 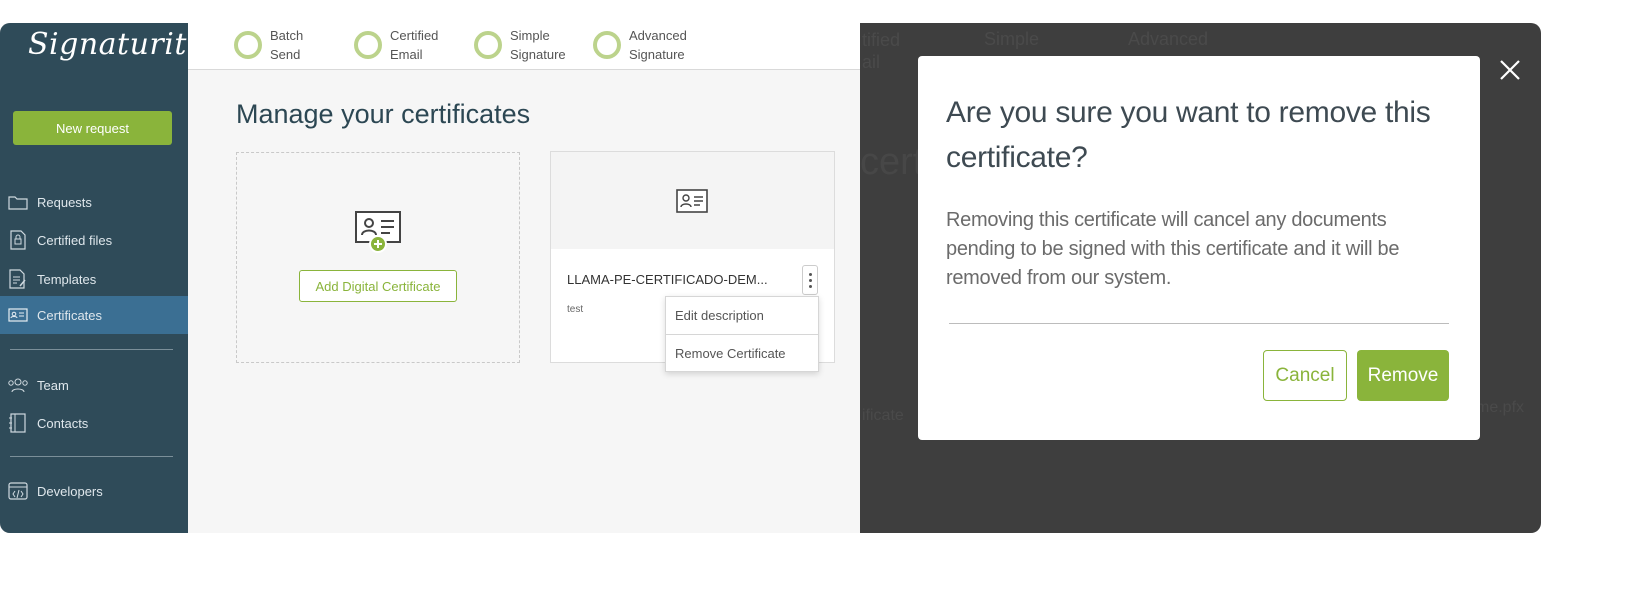 I want to click on step-simple-signature: Simple Signature, so click(x=520, y=45).